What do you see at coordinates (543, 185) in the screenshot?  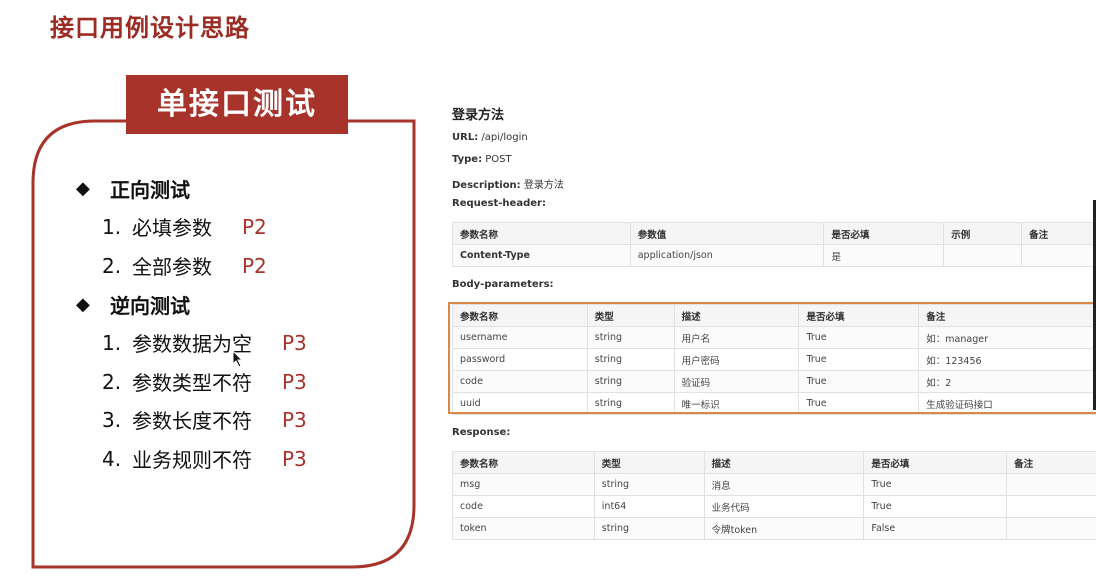 I see `description-value: 登录方法` at bounding box center [543, 185].